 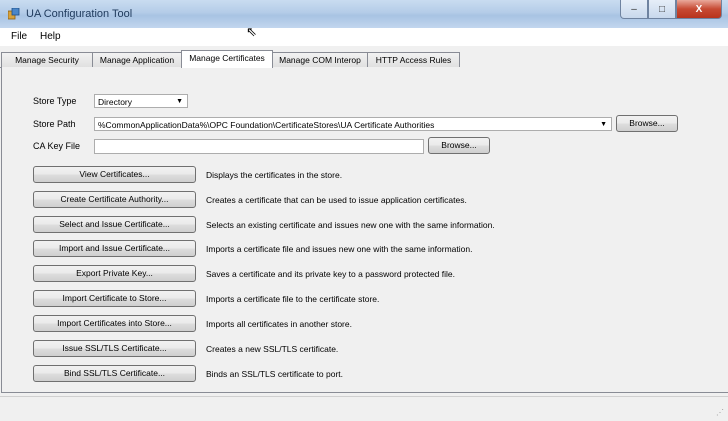 What do you see at coordinates (141, 101) in the screenshot?
I see `store-type-select: Directory ▼` at bounding box center [141, 101].